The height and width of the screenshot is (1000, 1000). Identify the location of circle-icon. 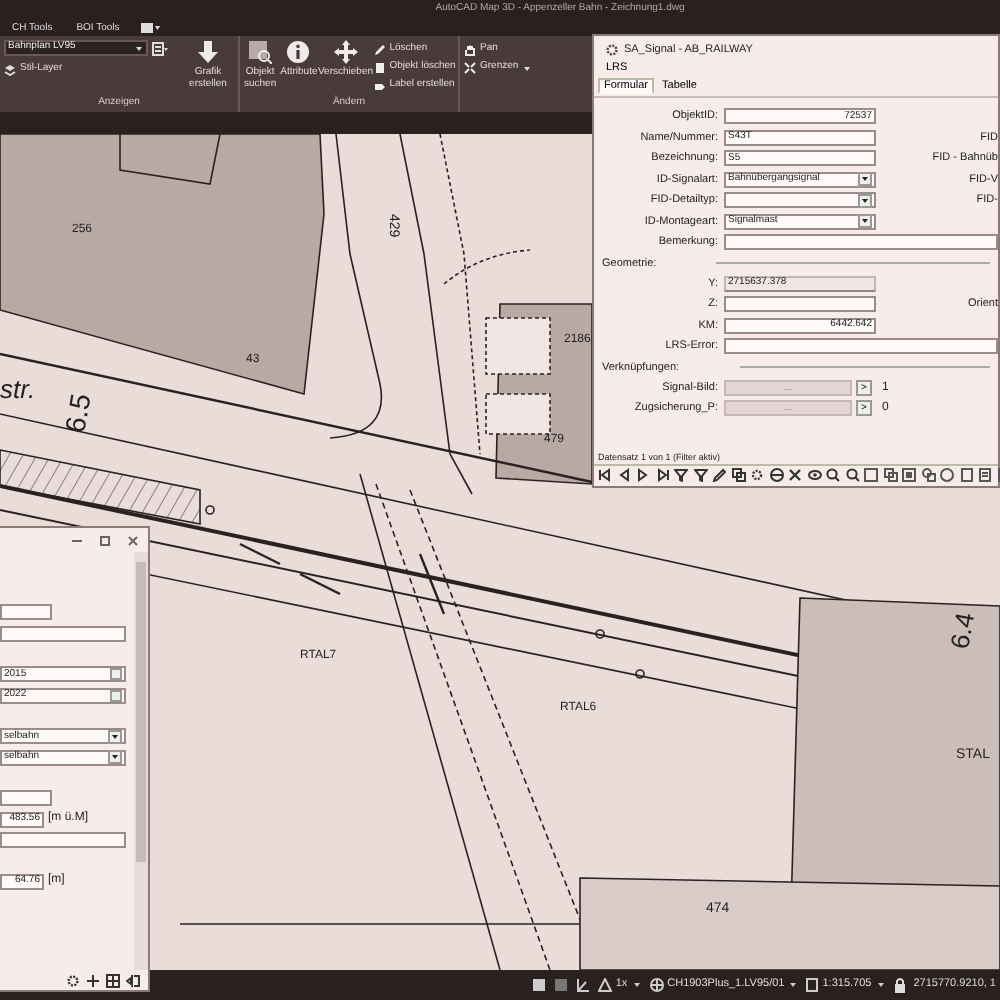
(947, 475).